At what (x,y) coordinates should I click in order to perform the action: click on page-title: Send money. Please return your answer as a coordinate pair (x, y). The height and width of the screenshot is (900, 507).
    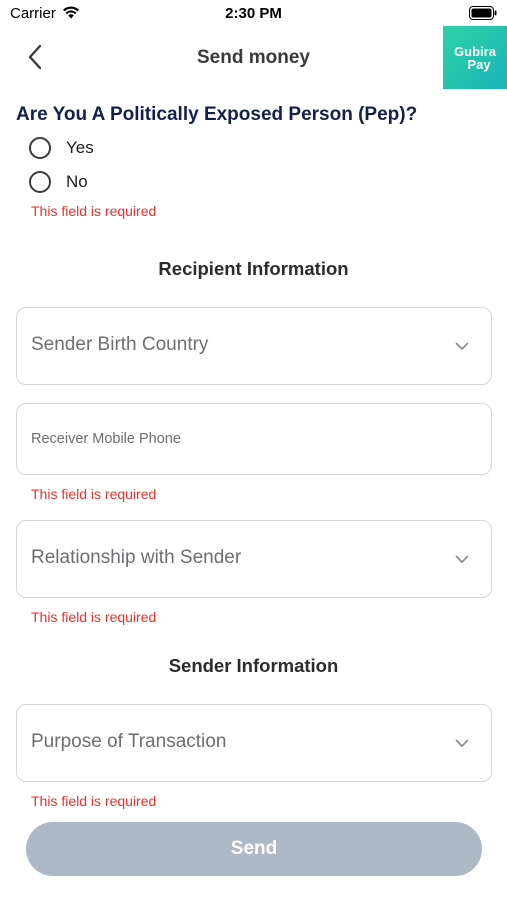
    Looking at the image, I should click on (253, 57).